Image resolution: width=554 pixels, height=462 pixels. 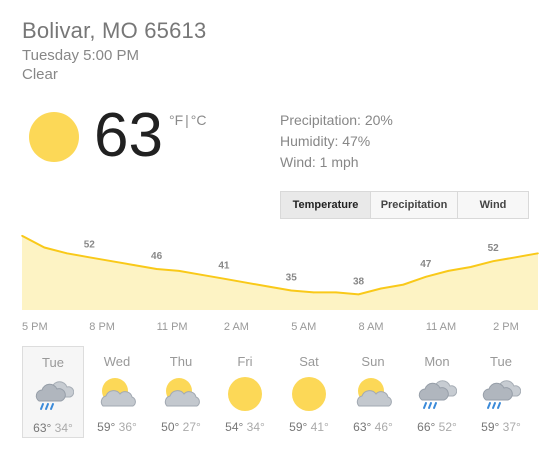 I want to click on precipitation-detail: Precipitation: 20%, so click(x=336, y=120).